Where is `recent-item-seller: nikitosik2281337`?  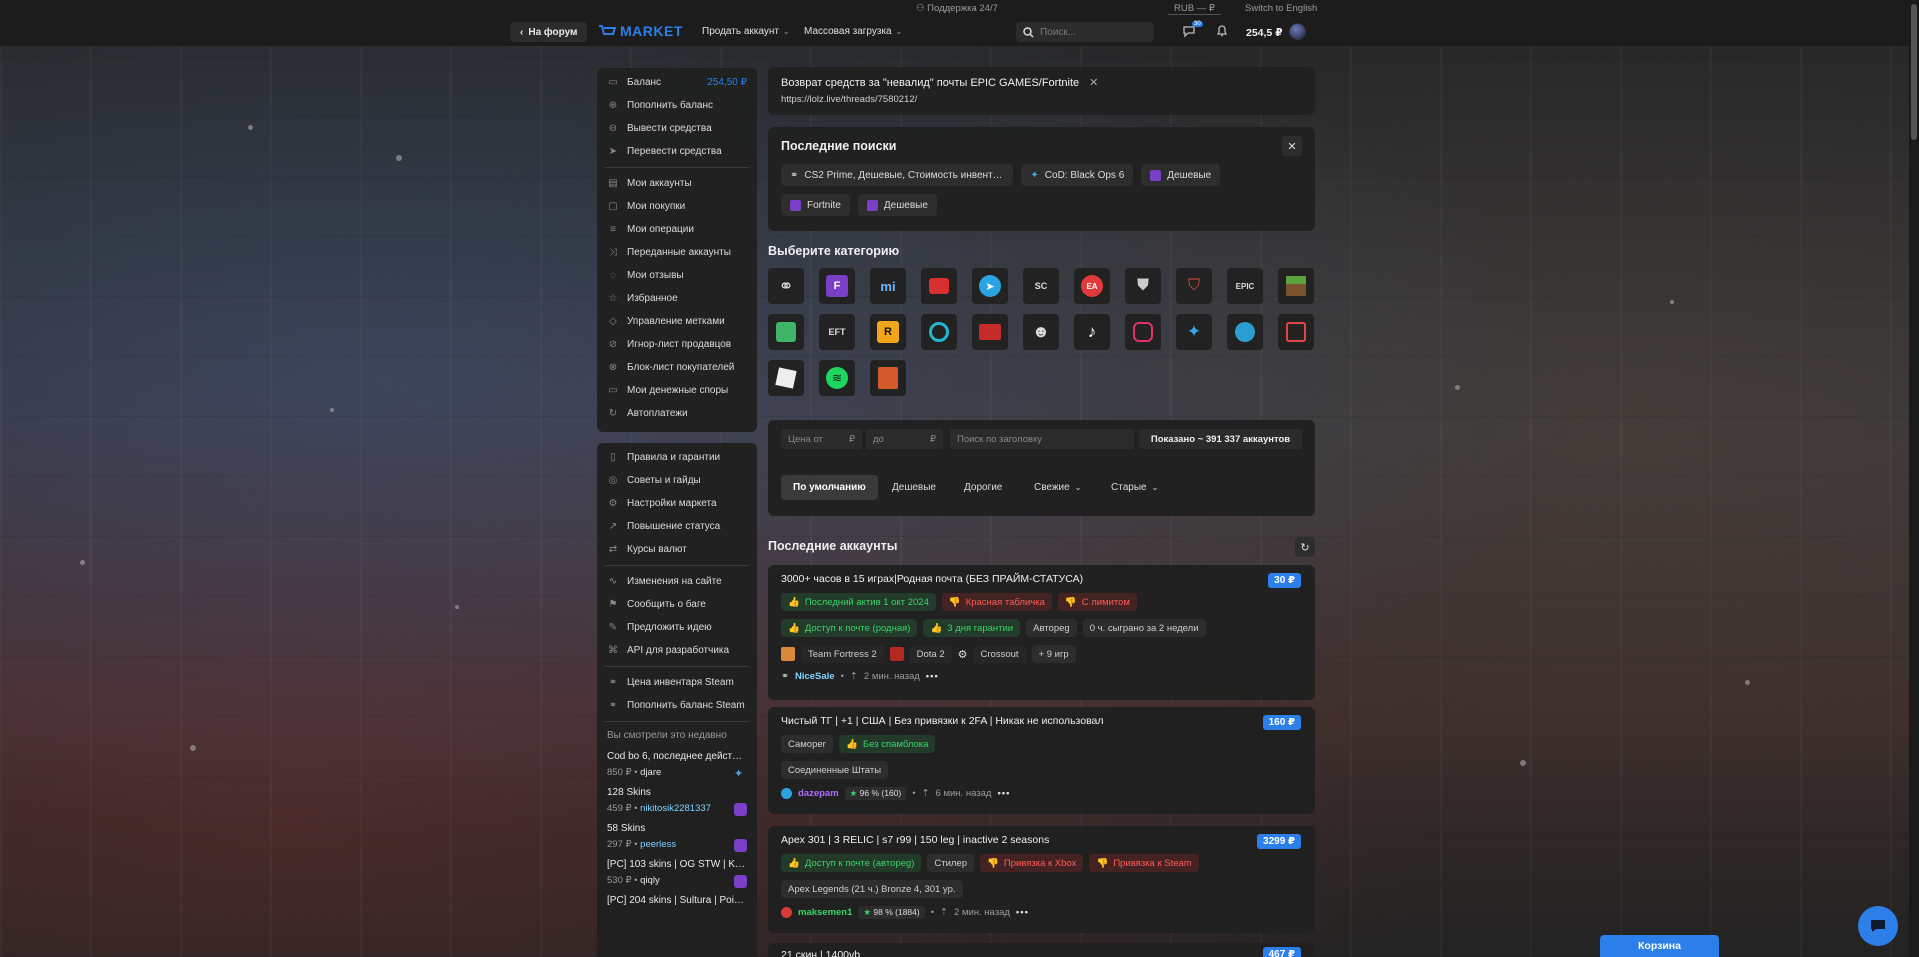
recent-item-seller: nikitosik2281337 is located at coordinates (675, 808).